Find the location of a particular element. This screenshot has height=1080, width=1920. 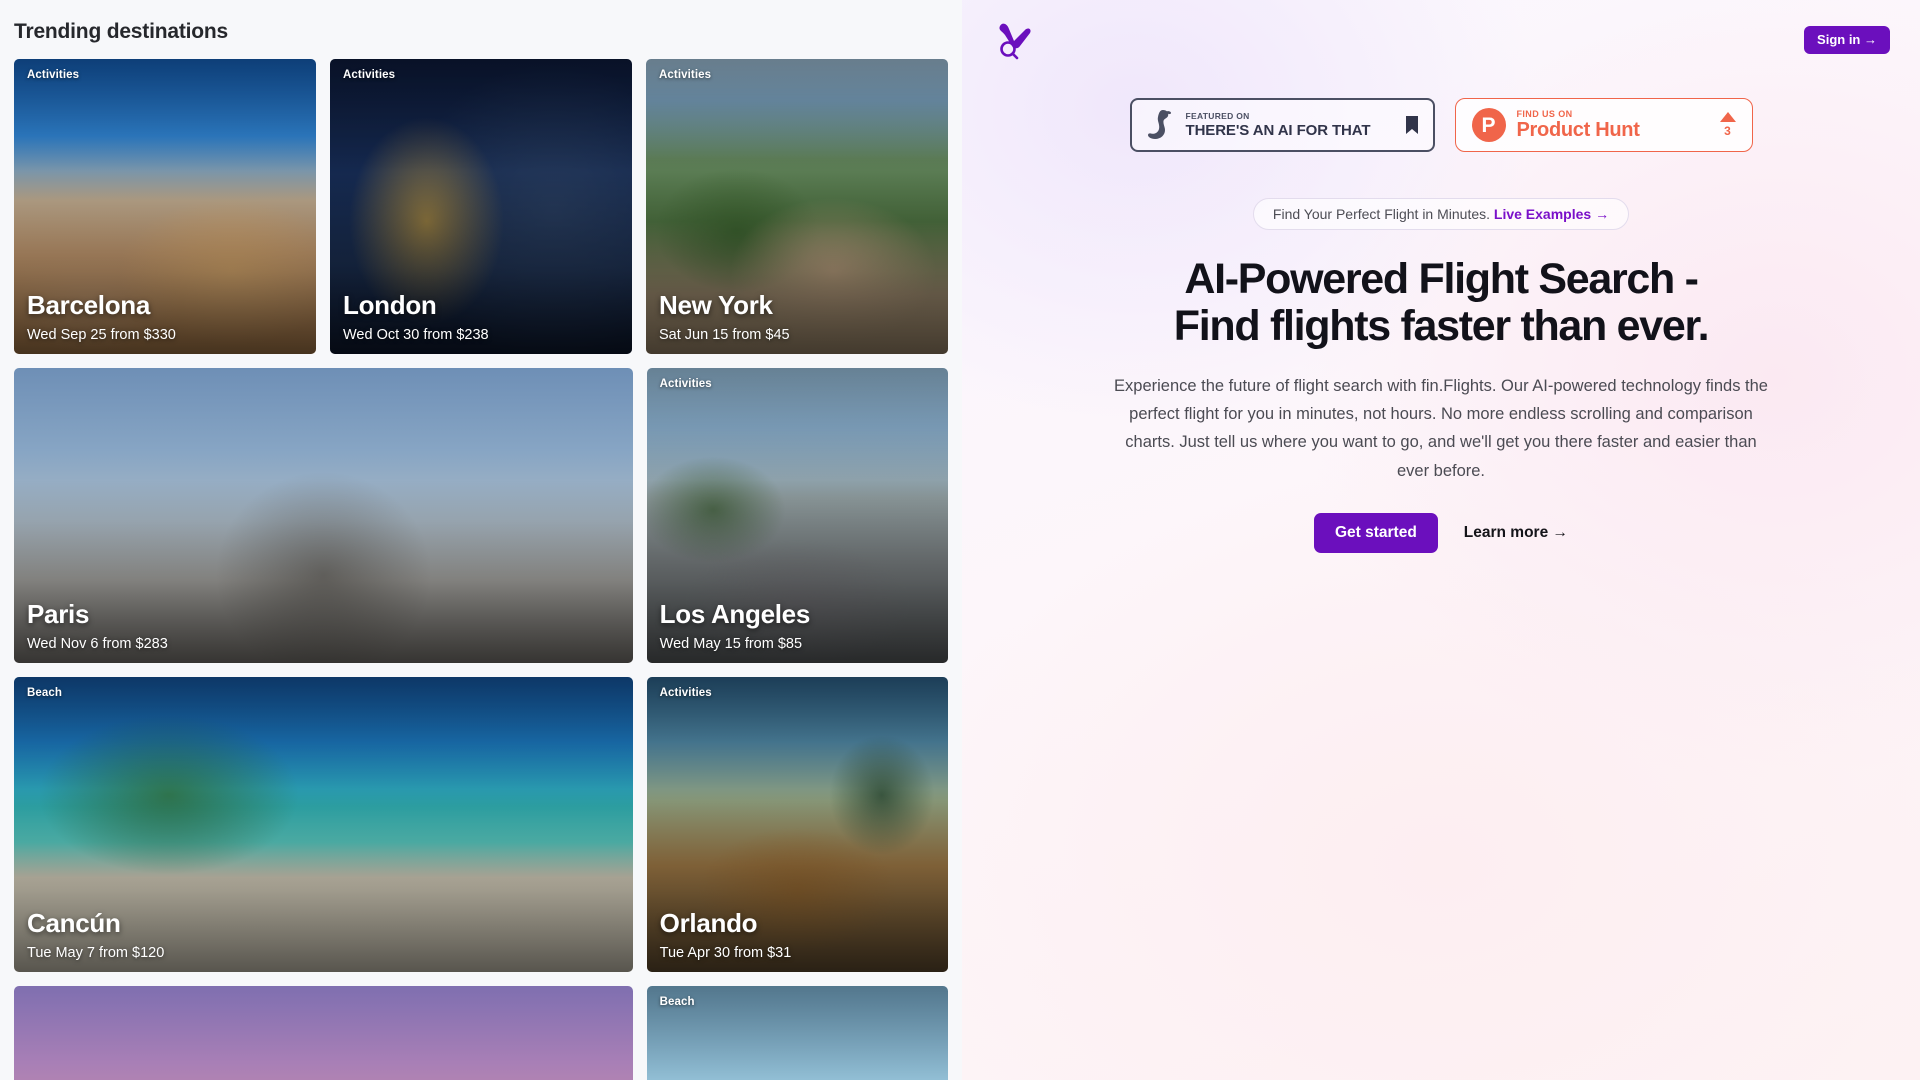

card-price-line: Wed May 15 from $85 is located at coordinates (731, 644).